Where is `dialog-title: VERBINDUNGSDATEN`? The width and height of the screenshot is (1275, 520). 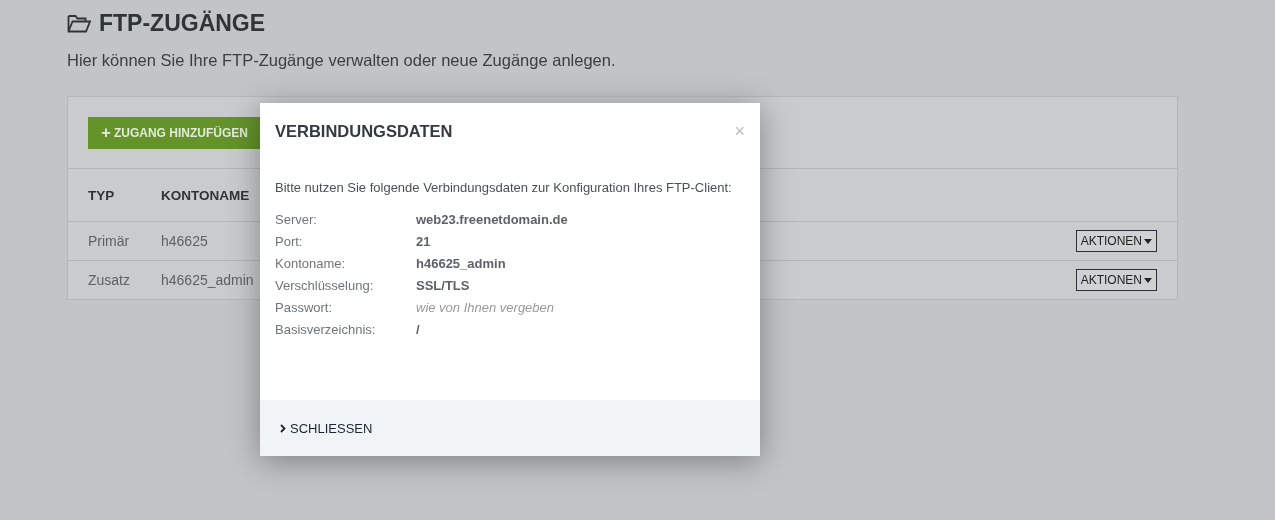 dialog-title: VERBINDUNGSDATEN is located at coordinates (364, 131).